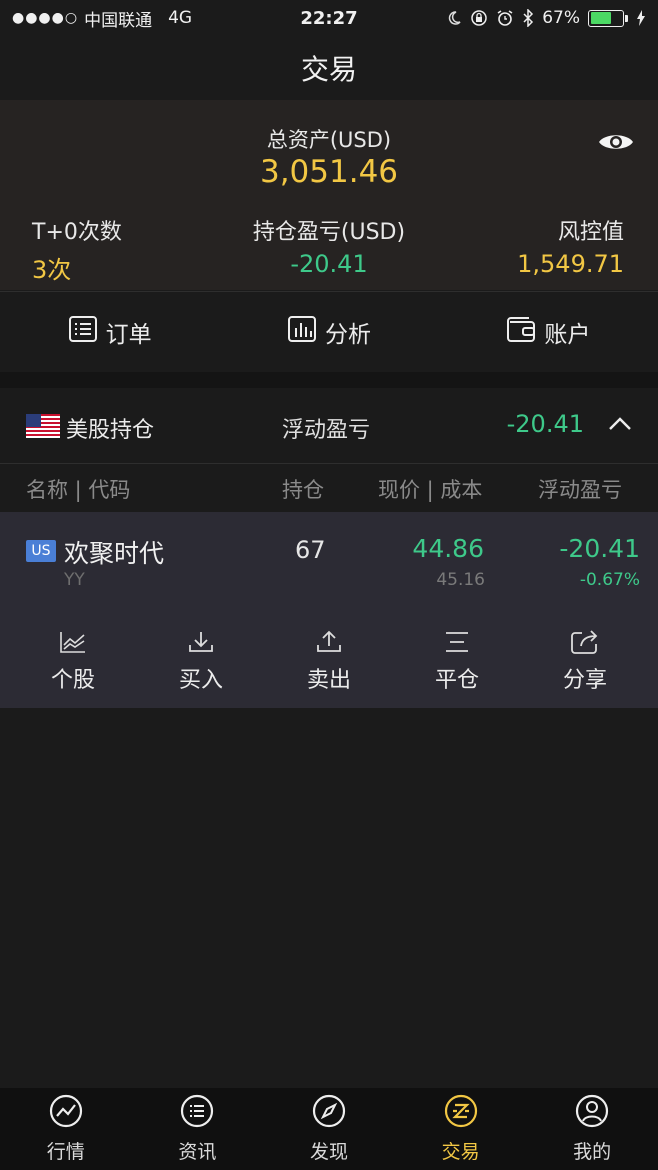  What do you see at coordinates (41, 551) in the screenshot?
I see `market-badge: US` at bounding box center [41, 551].